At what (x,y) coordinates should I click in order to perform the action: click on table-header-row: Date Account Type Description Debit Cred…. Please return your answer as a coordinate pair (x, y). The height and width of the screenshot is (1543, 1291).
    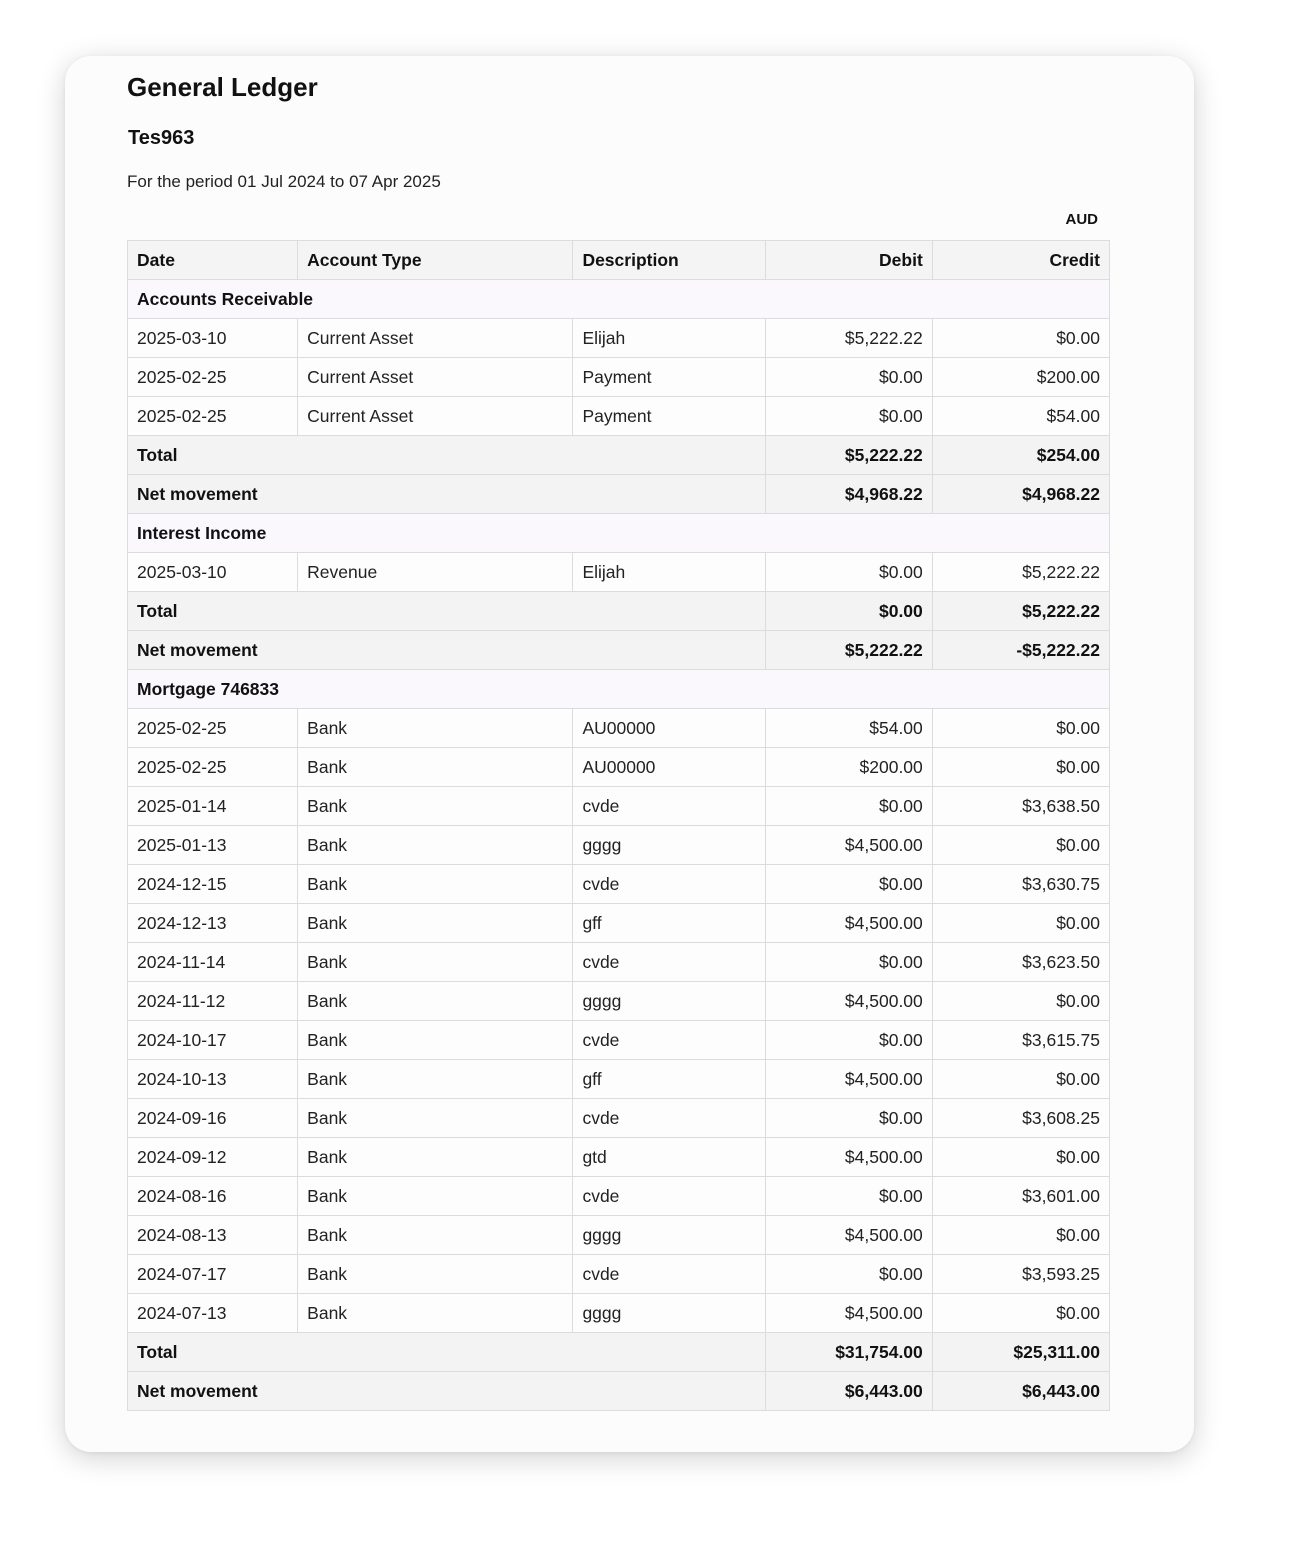
    Looking at the image, I should click on (618, 260).